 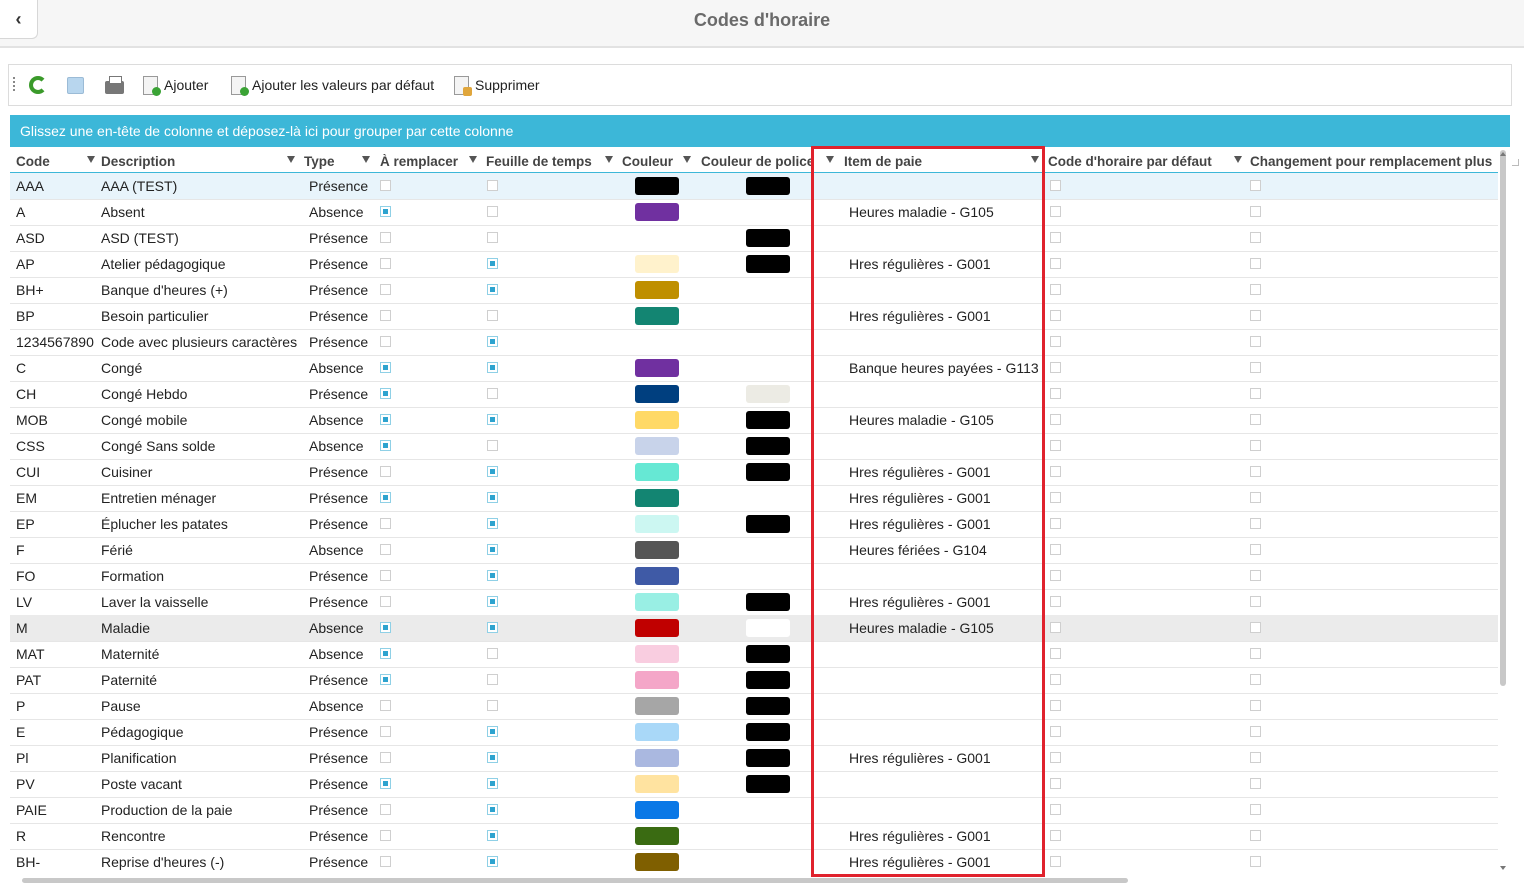 What do you see at coordinates (754, 368) in the screenshot?
I see `table-row: C Congé Absence Banque heures payées - G113` at bounding box center [754, 368].